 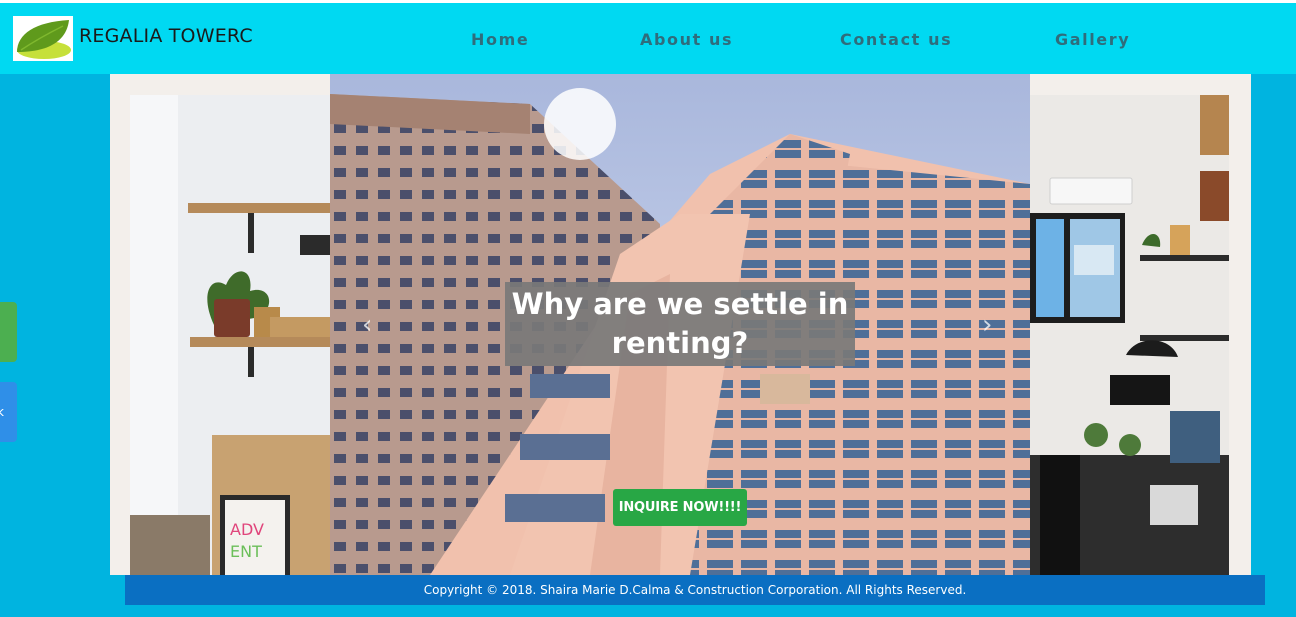 I want to click on chevron-right-icon: ›, so click(x=987, y=325).